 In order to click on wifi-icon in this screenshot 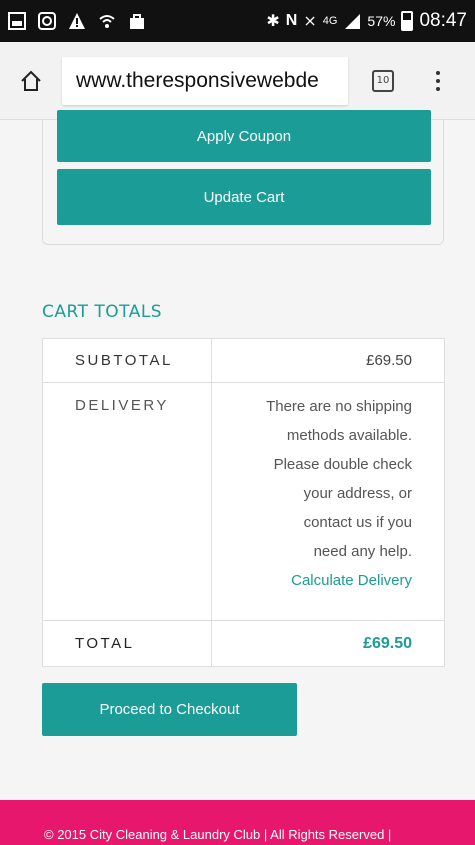, I will do `click(107, 21)`.